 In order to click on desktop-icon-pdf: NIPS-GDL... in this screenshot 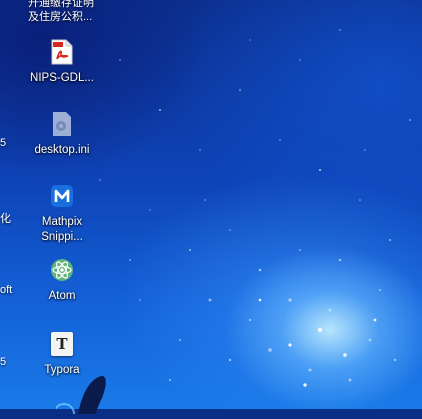, I will do `click(62, 61)`.